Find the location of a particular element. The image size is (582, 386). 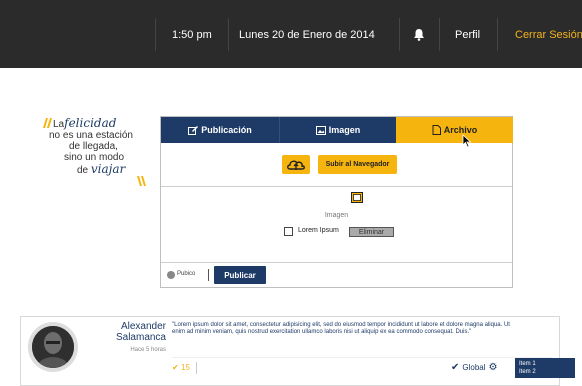

attached-image-area: Imagen Lorem Ipsum Eliminar is located at coordinates (336, 225).